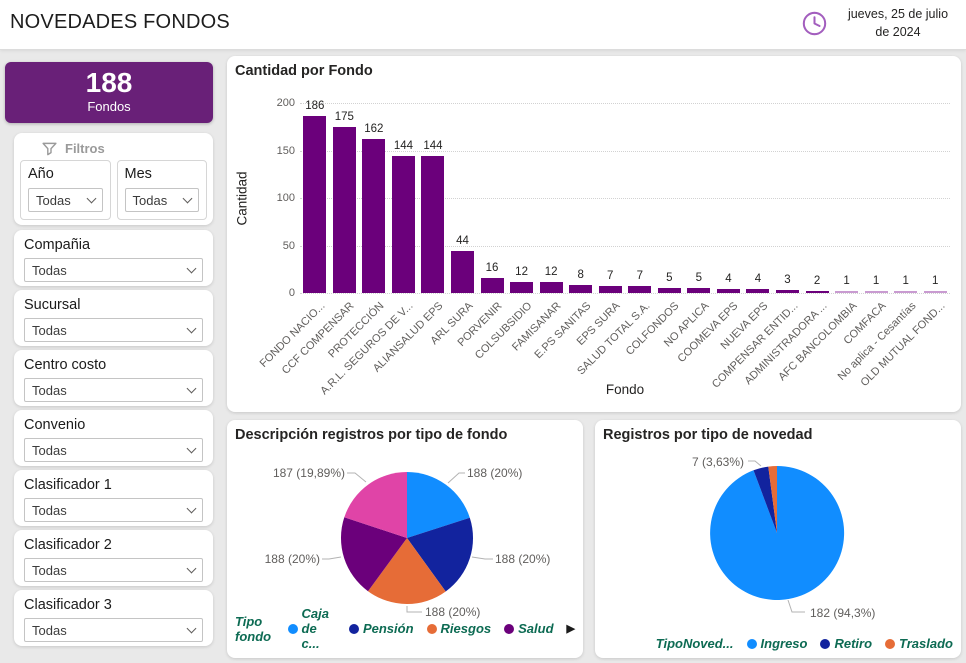  I want to click on pie-callout: 182 (94,3%), so click(843, 613).